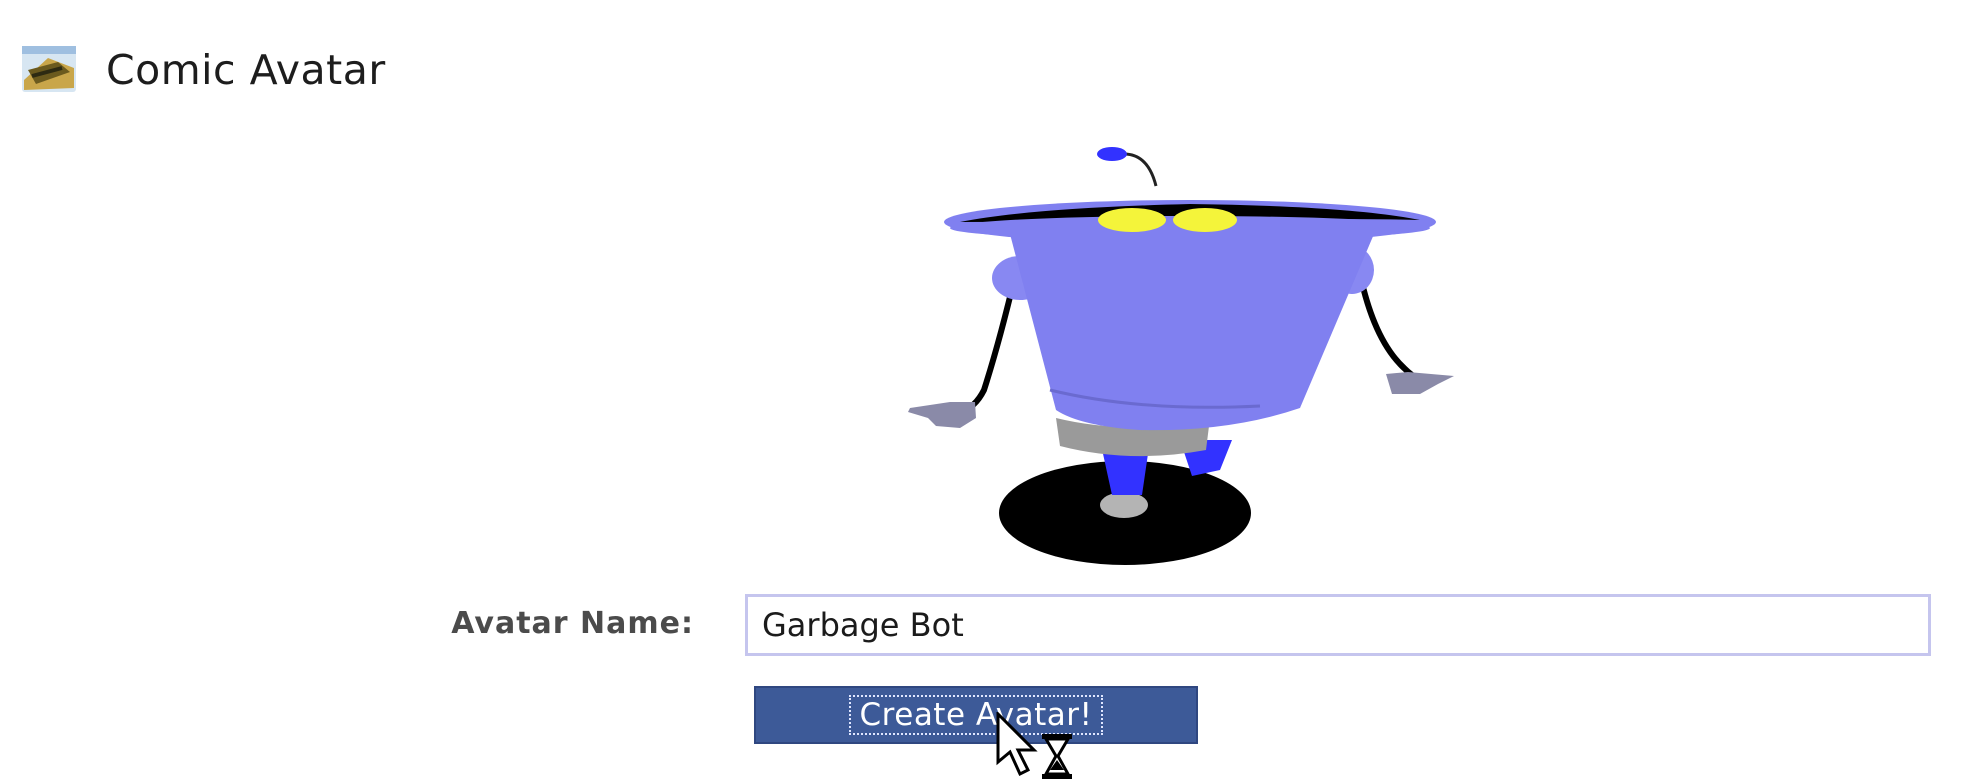 This screenshot has width=1968, height=780. Describe the element at coordinates (572, 623) in the screenshot. I see `avatar-name-label: Avatar Name:` at that location.